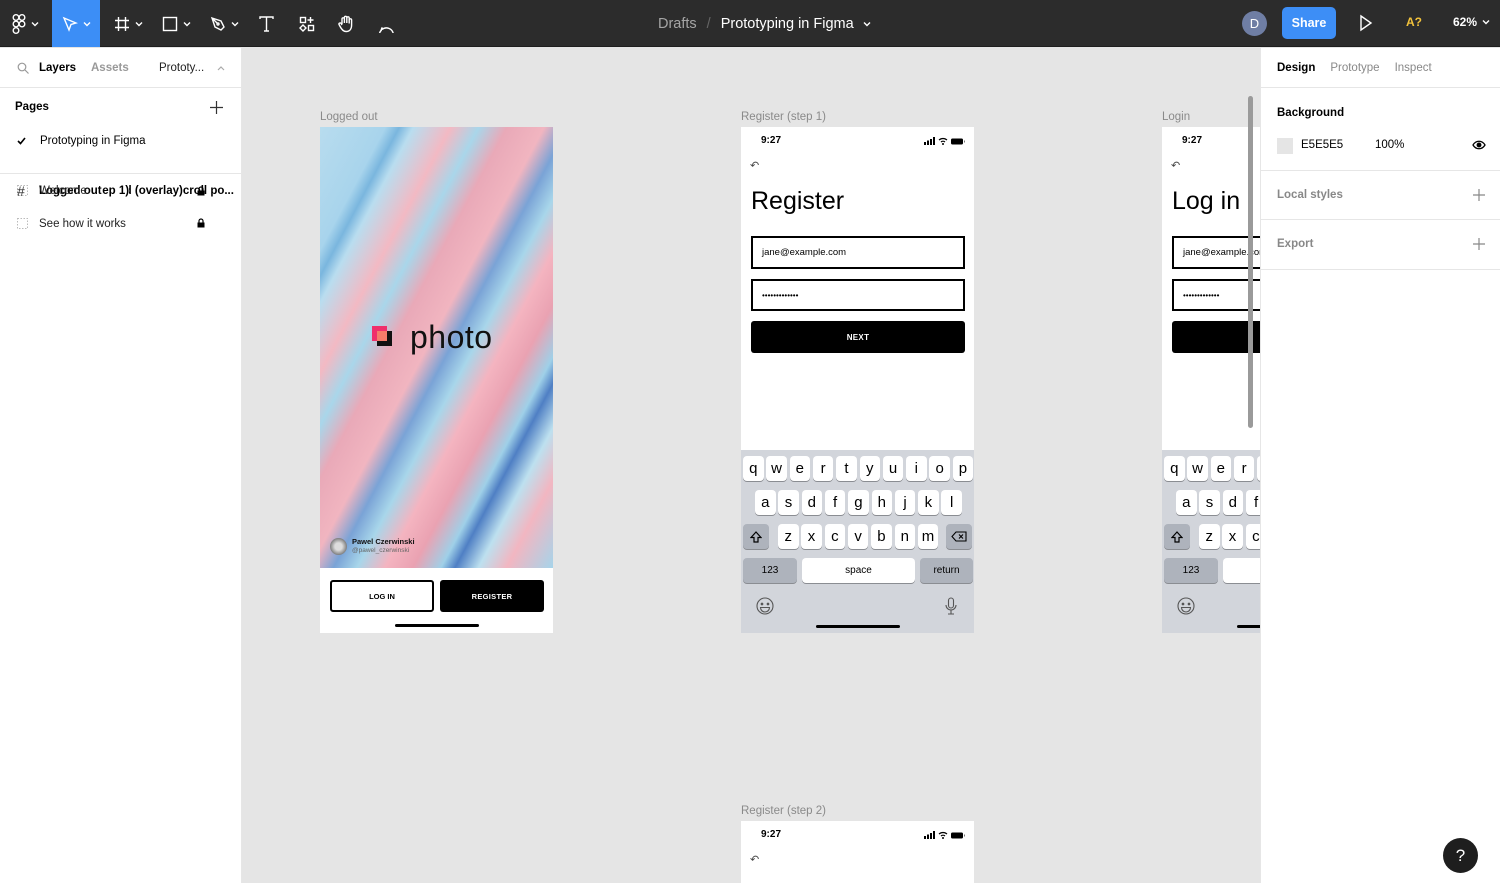 This screenshot has height=883, width=1500. What do you see at coordinates (120, 191) in the screenshot?
I see `layer-item: Welcome` at bounding box center [120, 191].